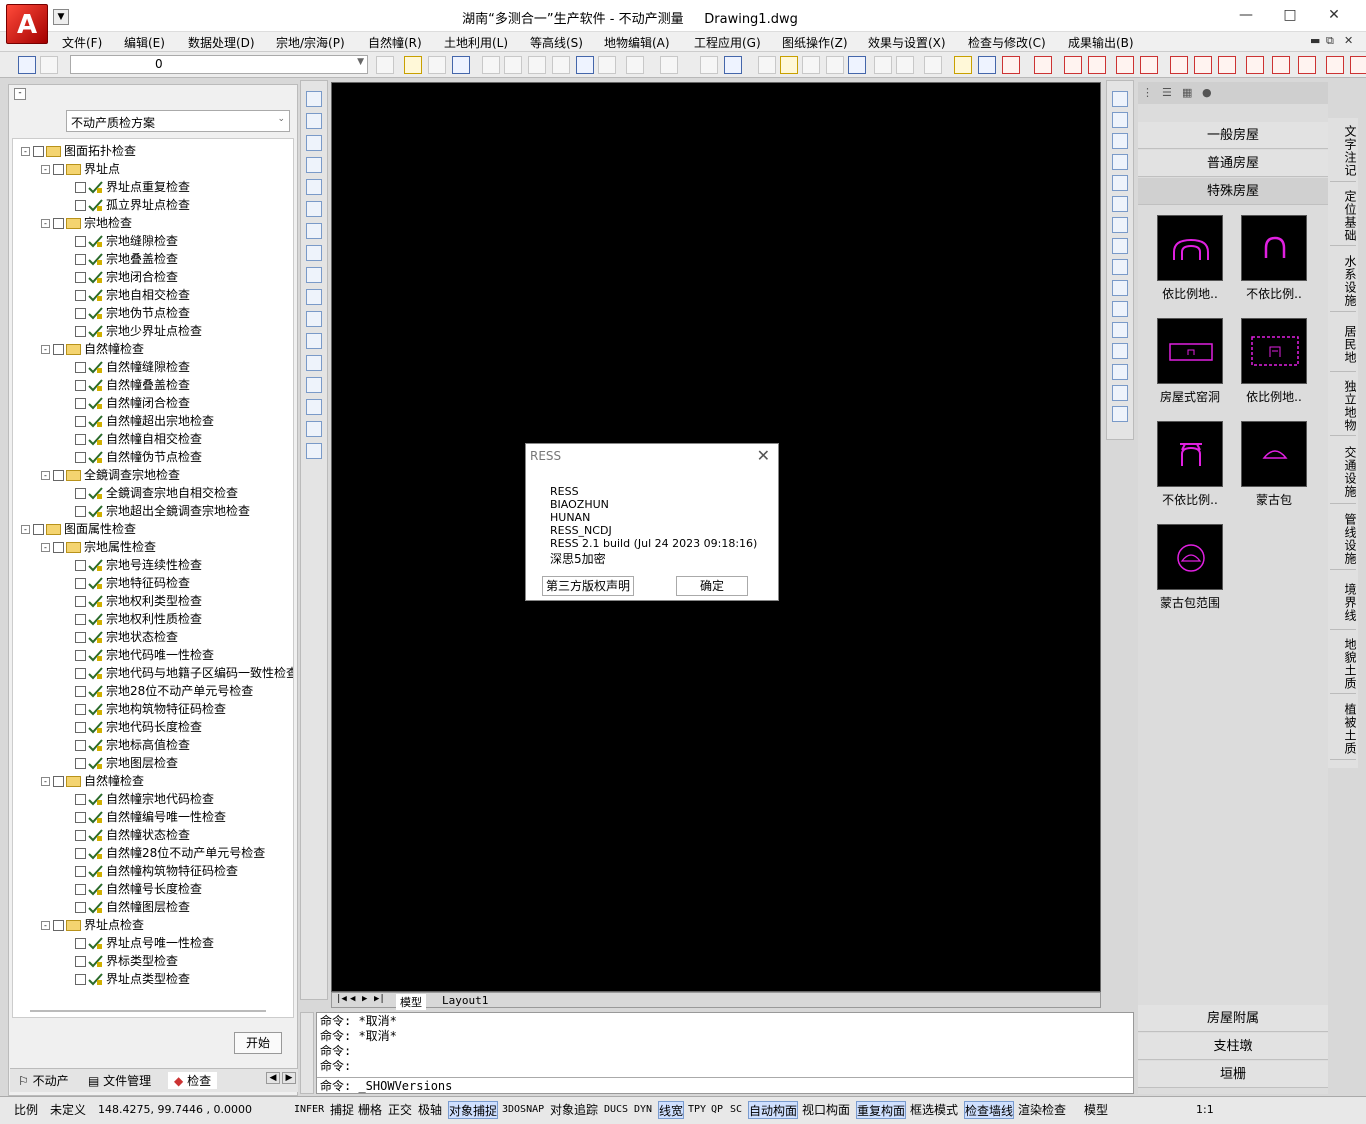  Describe the element at coordinates (193, 1080) in the screenshot. I see `tab-check: ◆ 检查` at that location.